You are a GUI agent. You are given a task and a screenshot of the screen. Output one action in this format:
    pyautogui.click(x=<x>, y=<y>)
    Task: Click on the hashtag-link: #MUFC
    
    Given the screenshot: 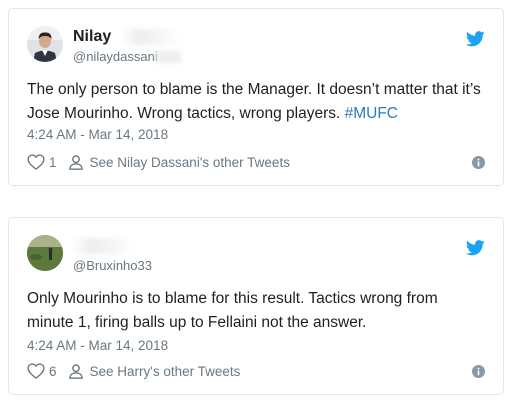 What is the action you would take?
    pyautogui.click(x=371, y=113)
    